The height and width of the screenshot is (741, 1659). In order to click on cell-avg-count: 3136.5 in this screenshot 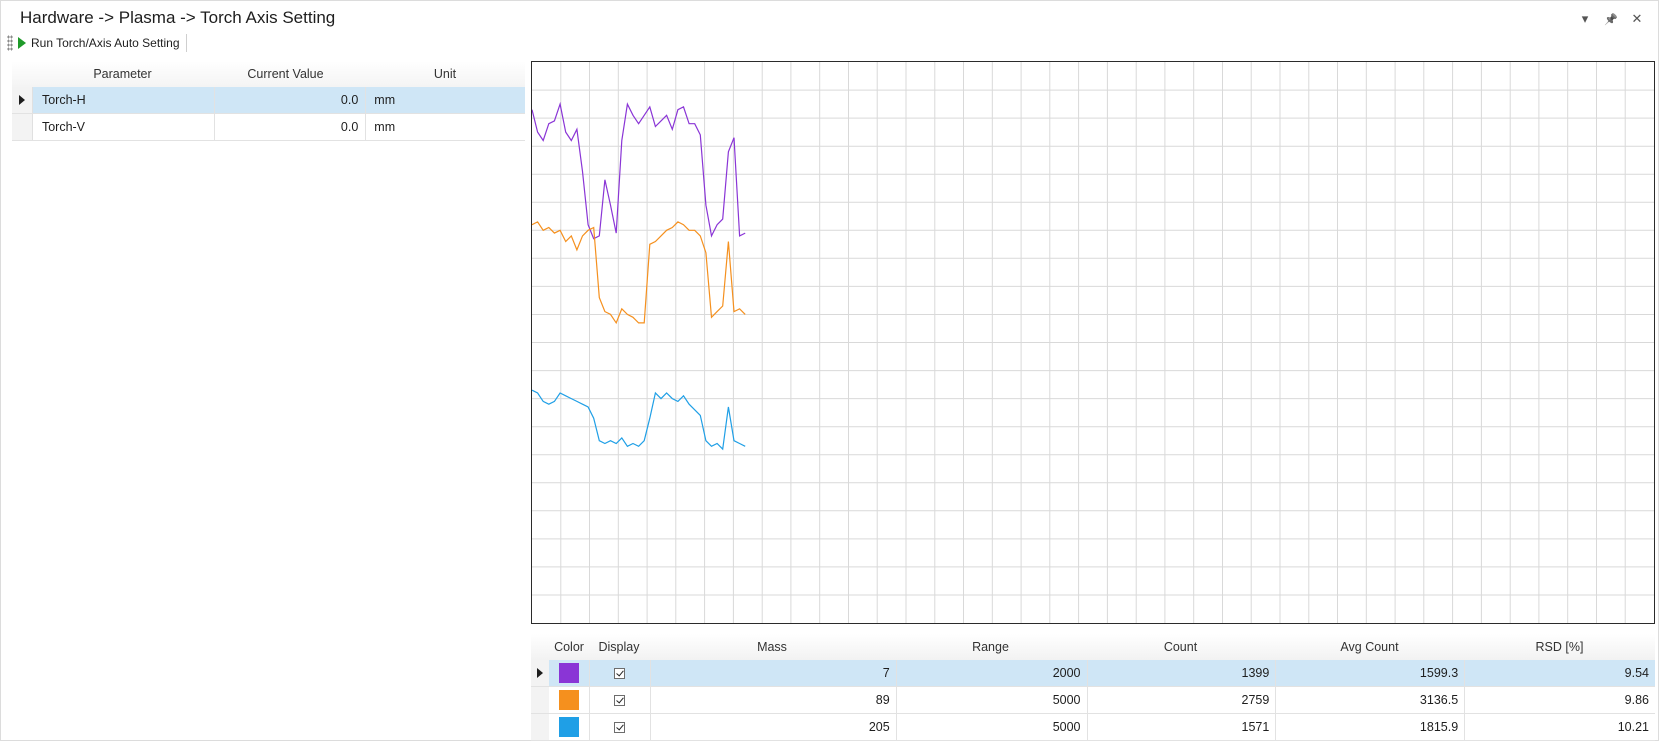, I will do `click(1369, 700)`.